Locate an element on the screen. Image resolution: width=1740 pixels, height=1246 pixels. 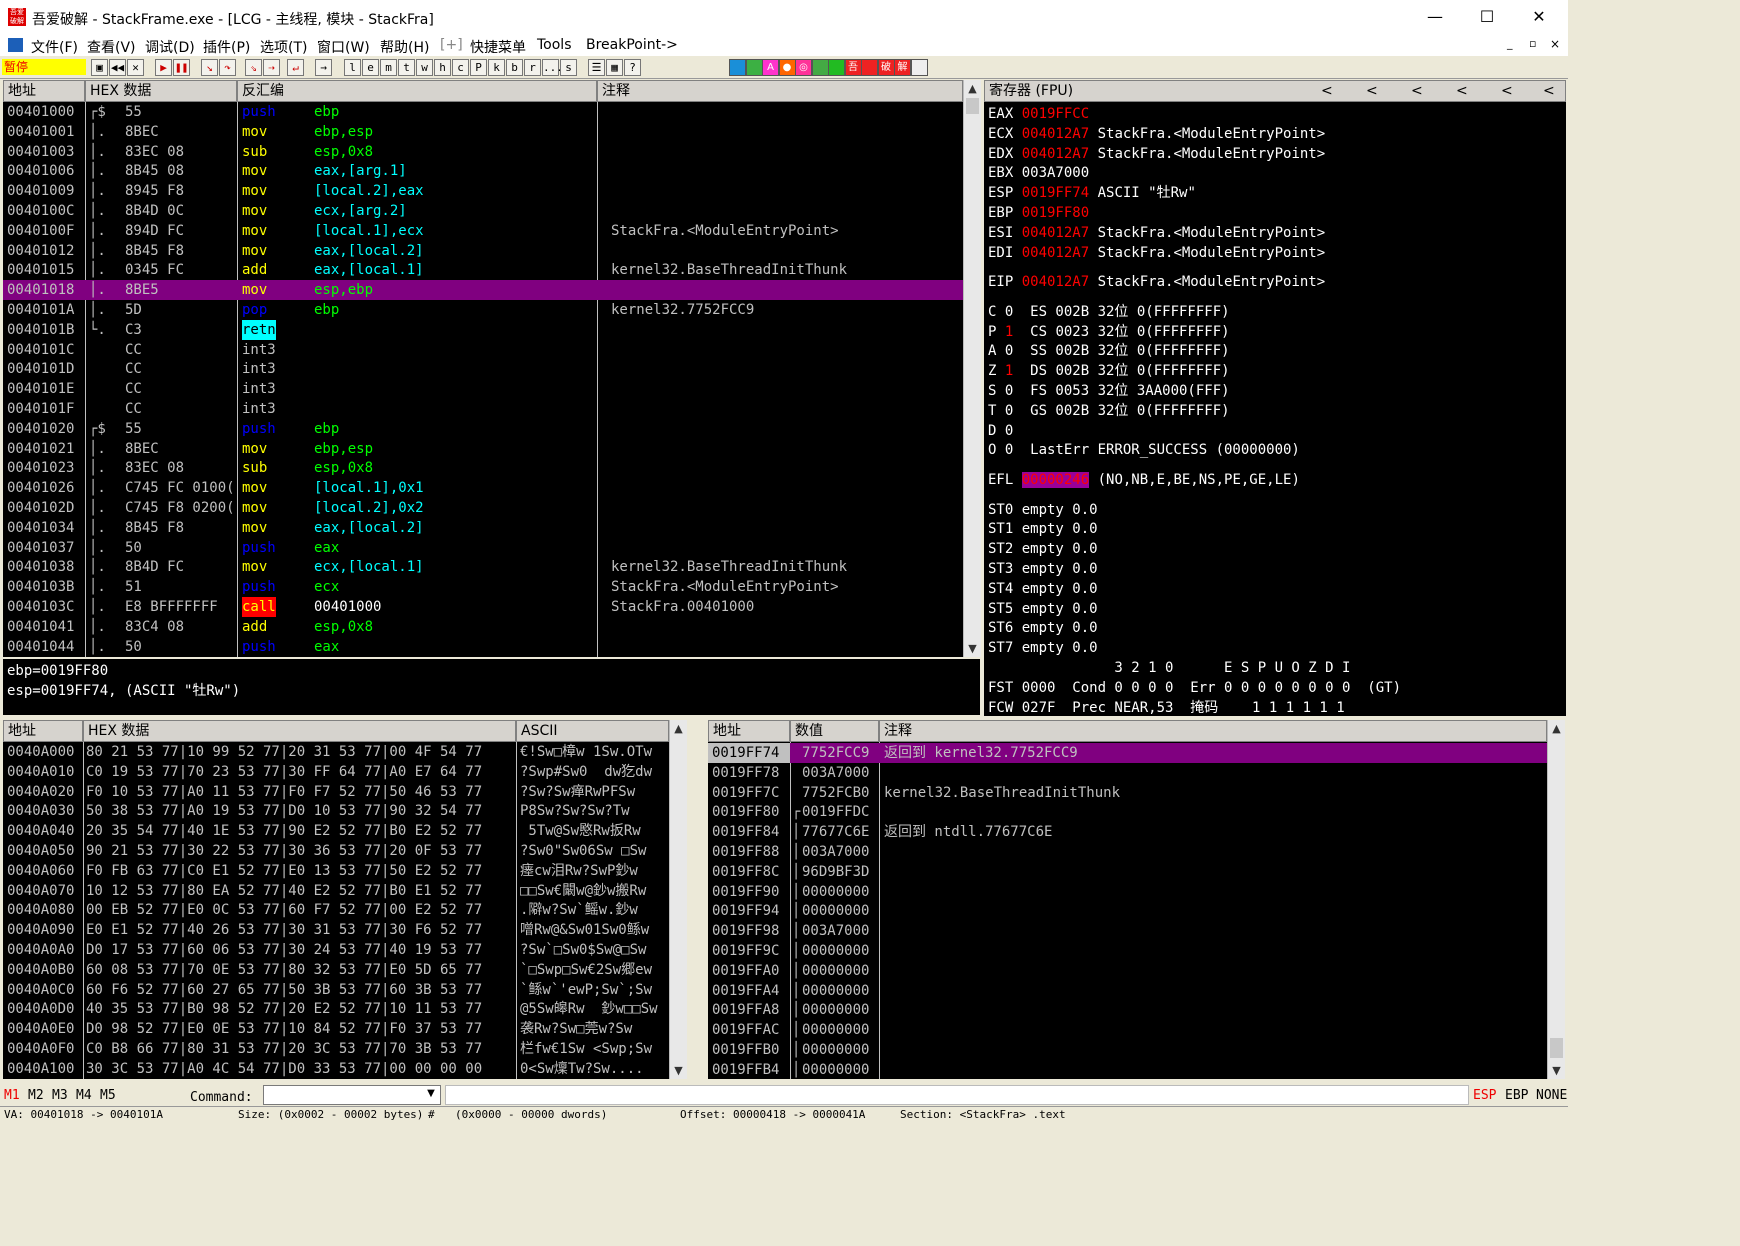
stack-row: 0019FF78 003A7000 is located at coordinates (1127, 773).